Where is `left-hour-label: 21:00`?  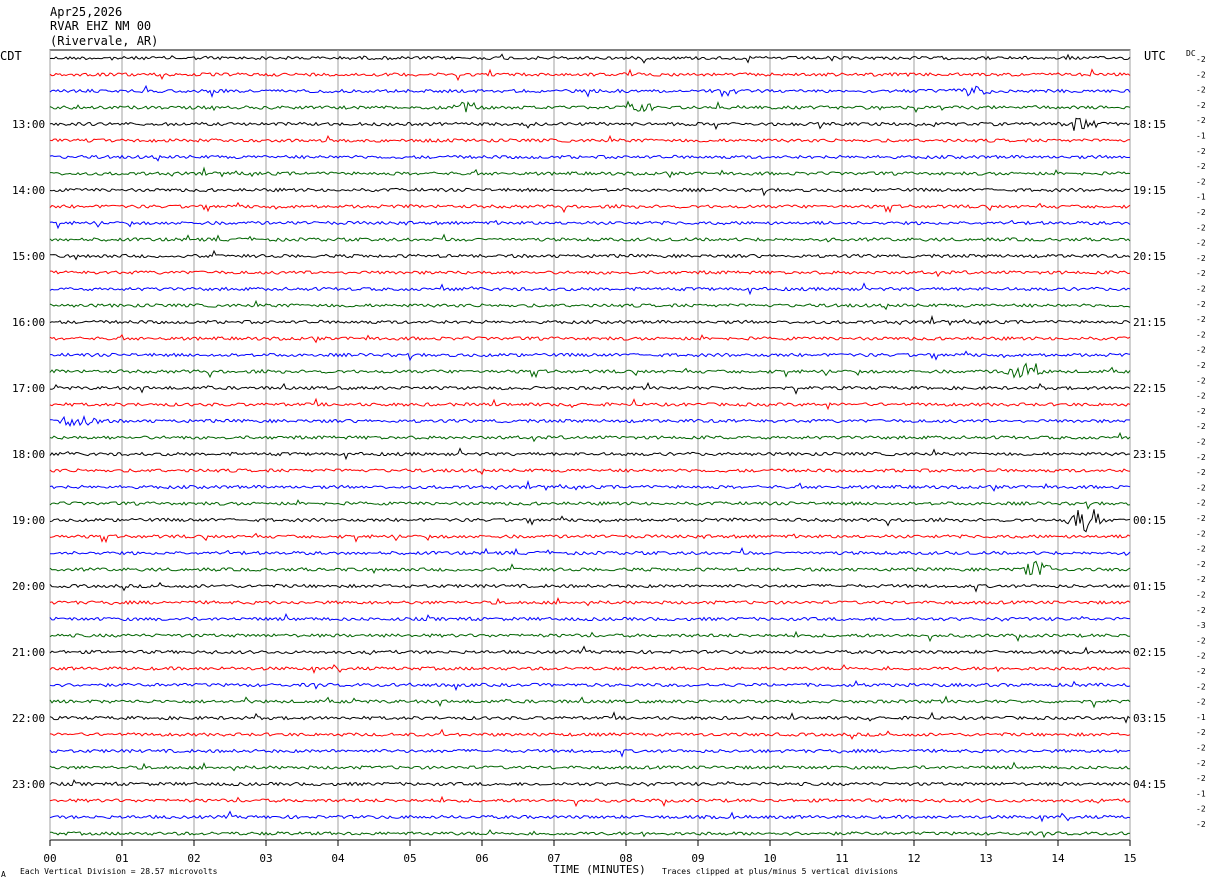 left-hour-label: 21:00 is located at coordinates (28, 652).